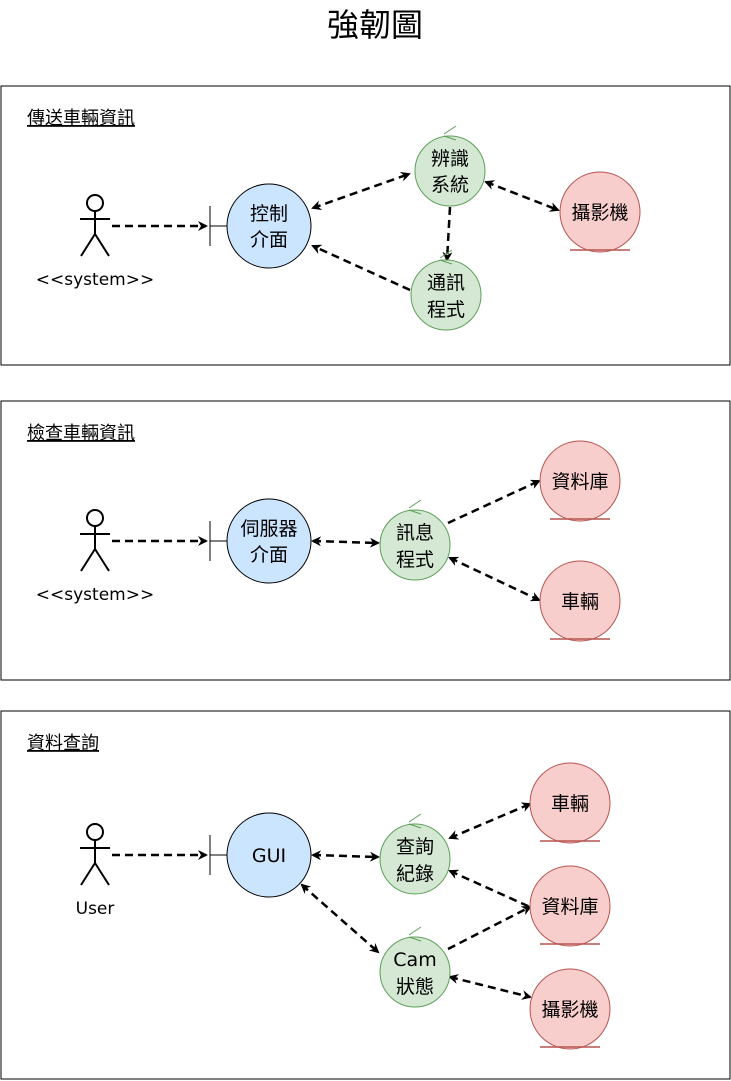 This screenshot has height=1081, width=731. What do you see at coordinates (450, 159) in the screenshot?
I see `node-label-line1: 辨識` at bounding box center [450, 159].